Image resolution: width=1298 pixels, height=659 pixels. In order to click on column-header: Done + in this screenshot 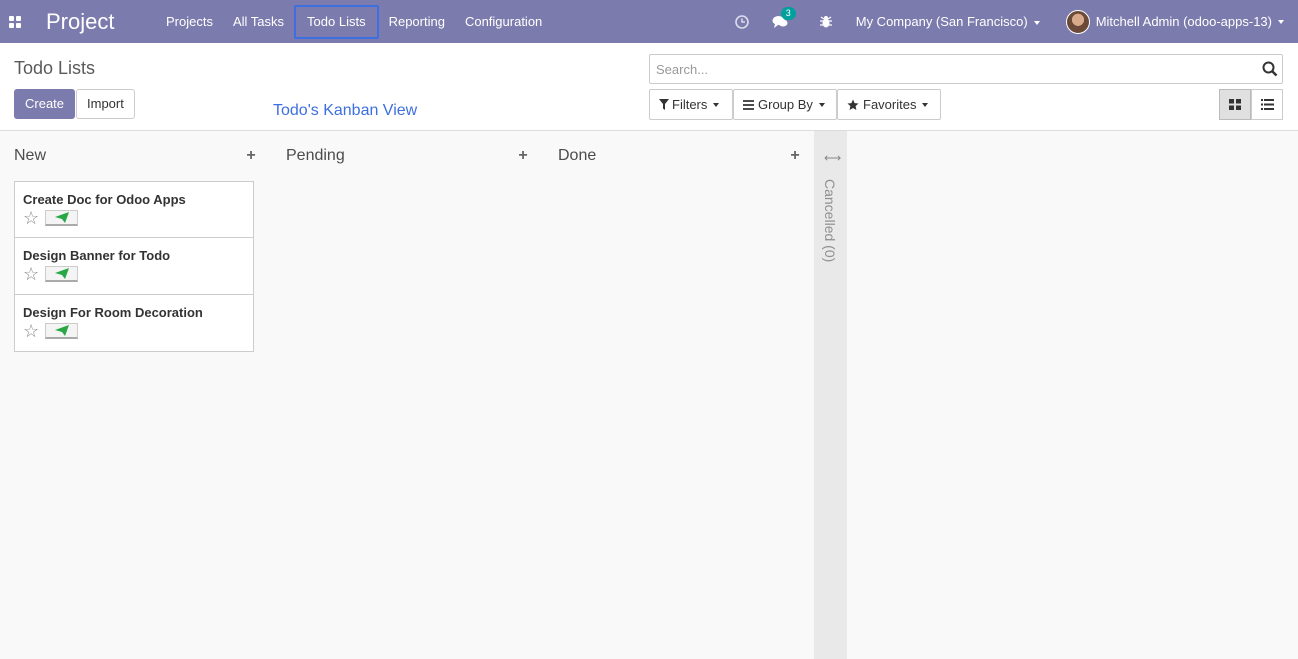, I will do `click(680, 156)`.